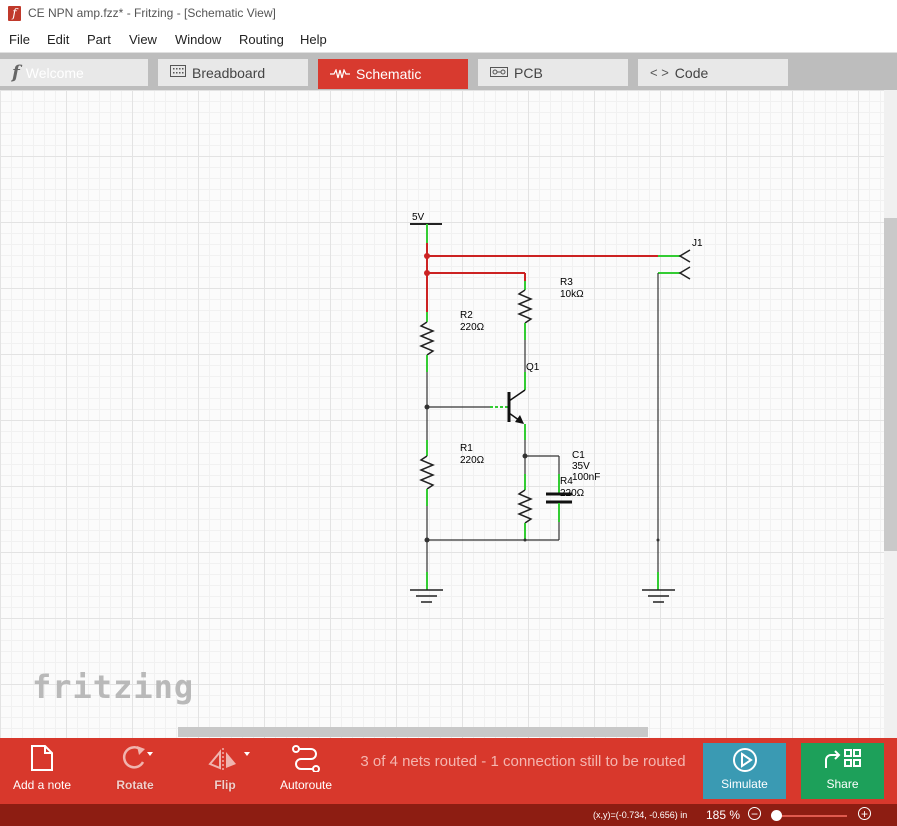  Describe the element at coordinates (413, 732) in the screenshot. I see `horizontal-scrollbar-thumb` at that location.